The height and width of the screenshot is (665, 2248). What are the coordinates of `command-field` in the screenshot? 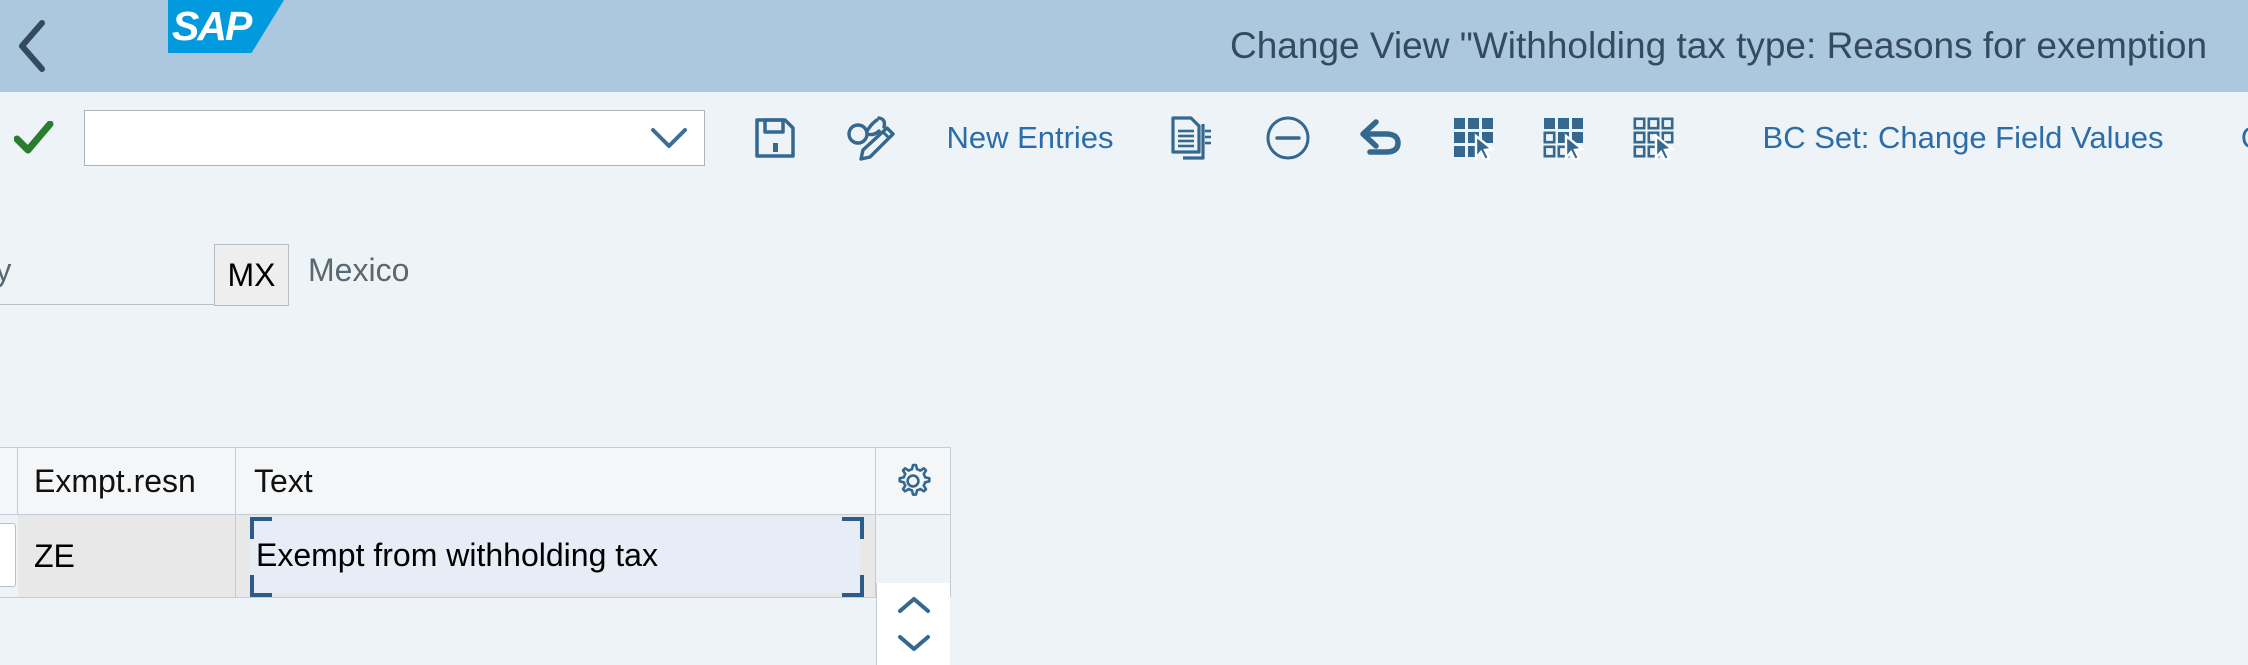 It's located at (394, 138).